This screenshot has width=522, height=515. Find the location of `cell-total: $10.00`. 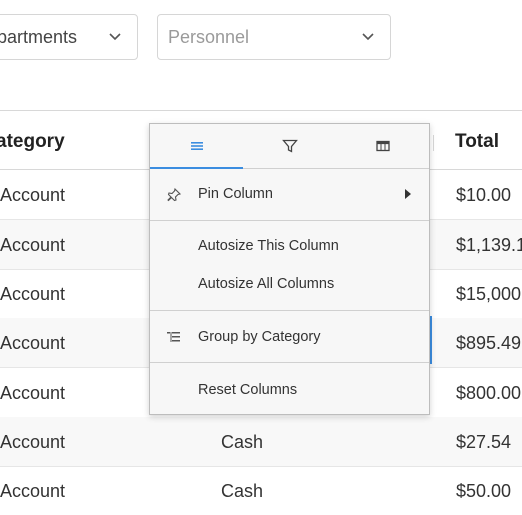

cell-total: $10.00 is located at coordinates (484, 195).